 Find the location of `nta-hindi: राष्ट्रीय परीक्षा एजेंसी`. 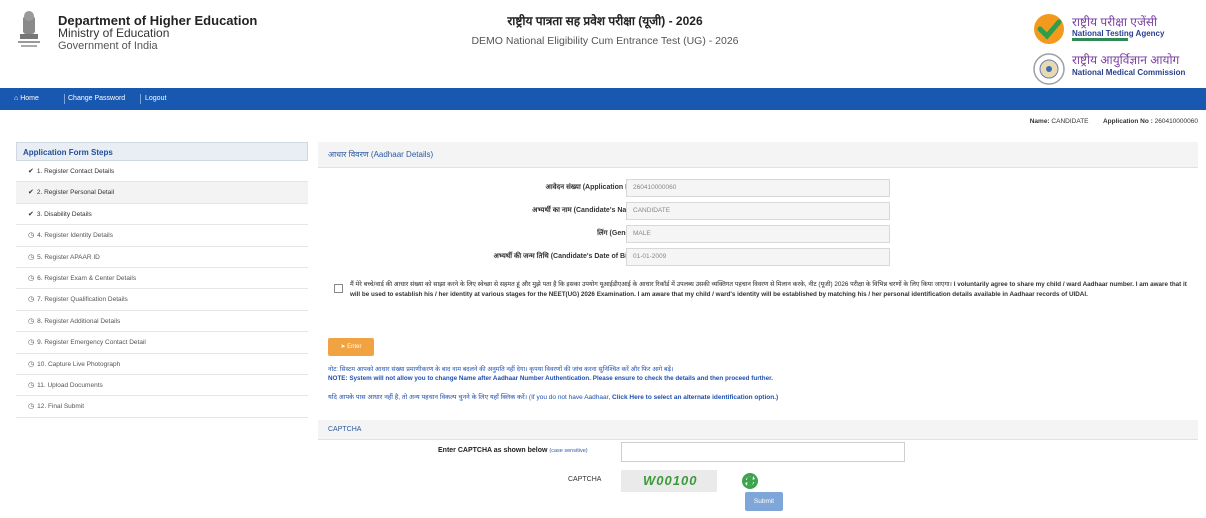

nta-hindi: राष्ट्रीय परीक्षा एजेंसी is located at coordinates (1115, 22).